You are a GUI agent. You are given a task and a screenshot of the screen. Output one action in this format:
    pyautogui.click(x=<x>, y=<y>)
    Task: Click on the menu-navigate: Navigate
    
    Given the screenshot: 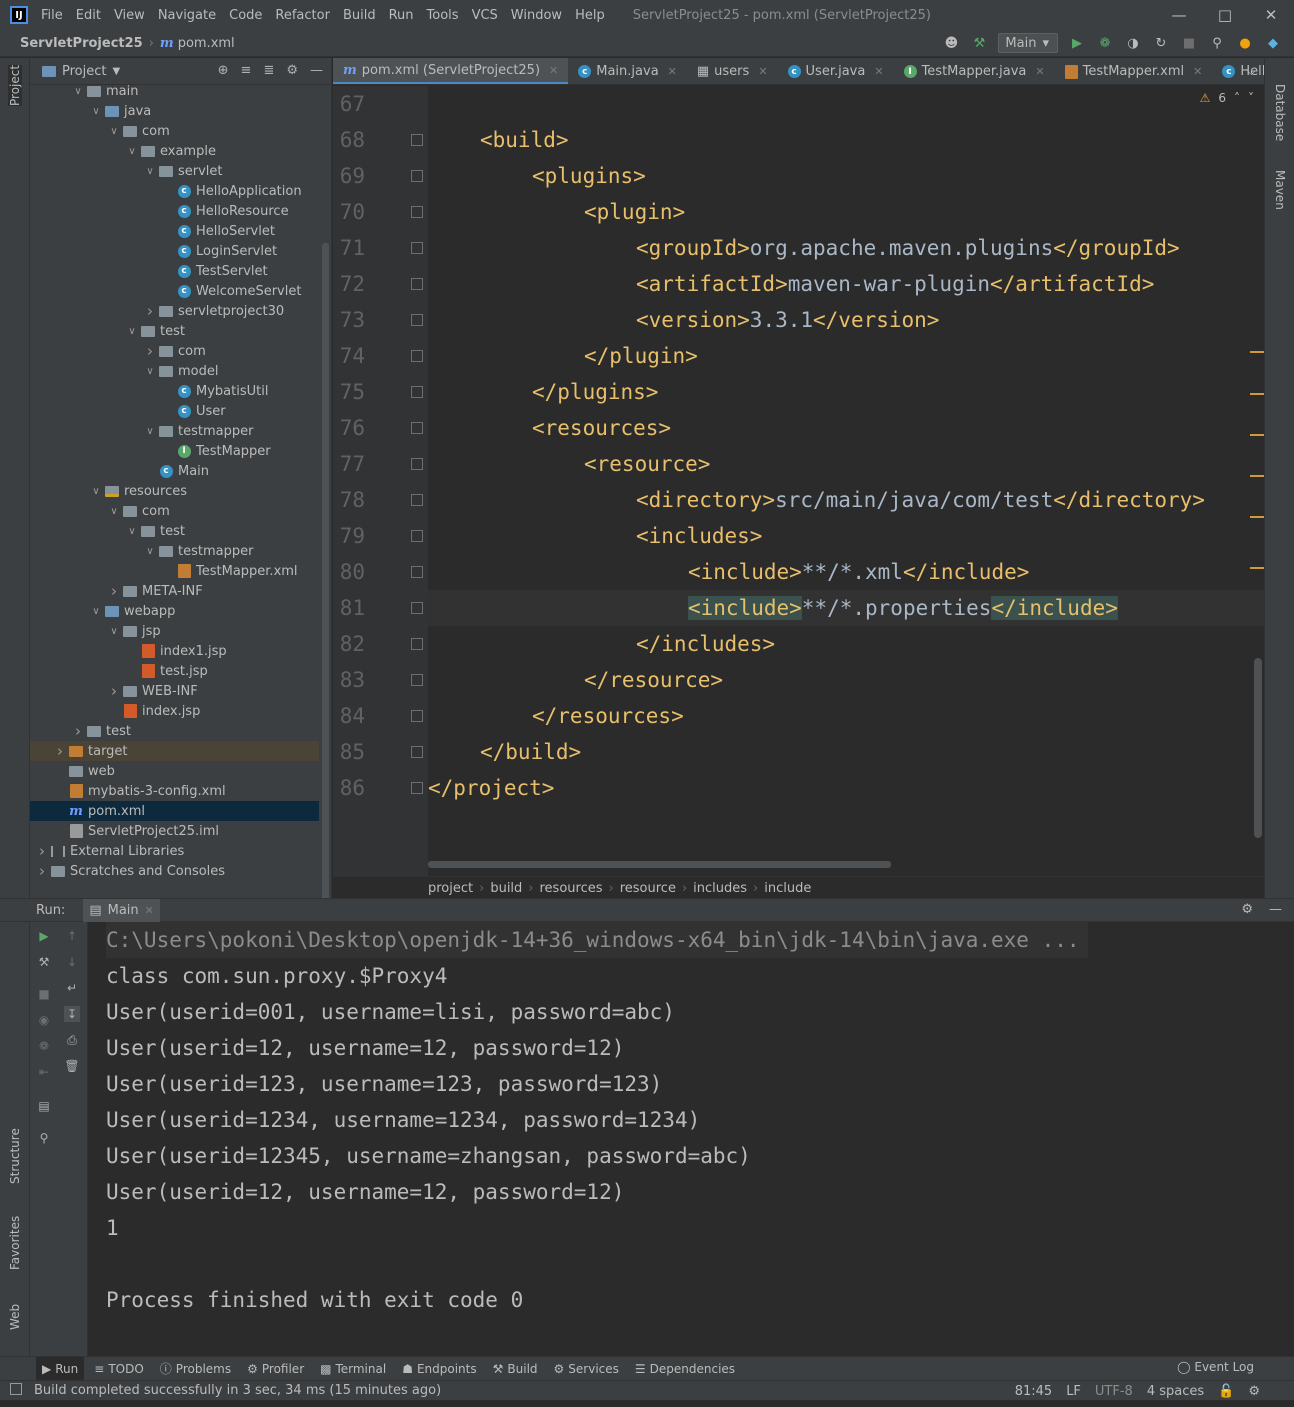 What is the action you would take?
    pyautogui.click(x=188, y=15)
    